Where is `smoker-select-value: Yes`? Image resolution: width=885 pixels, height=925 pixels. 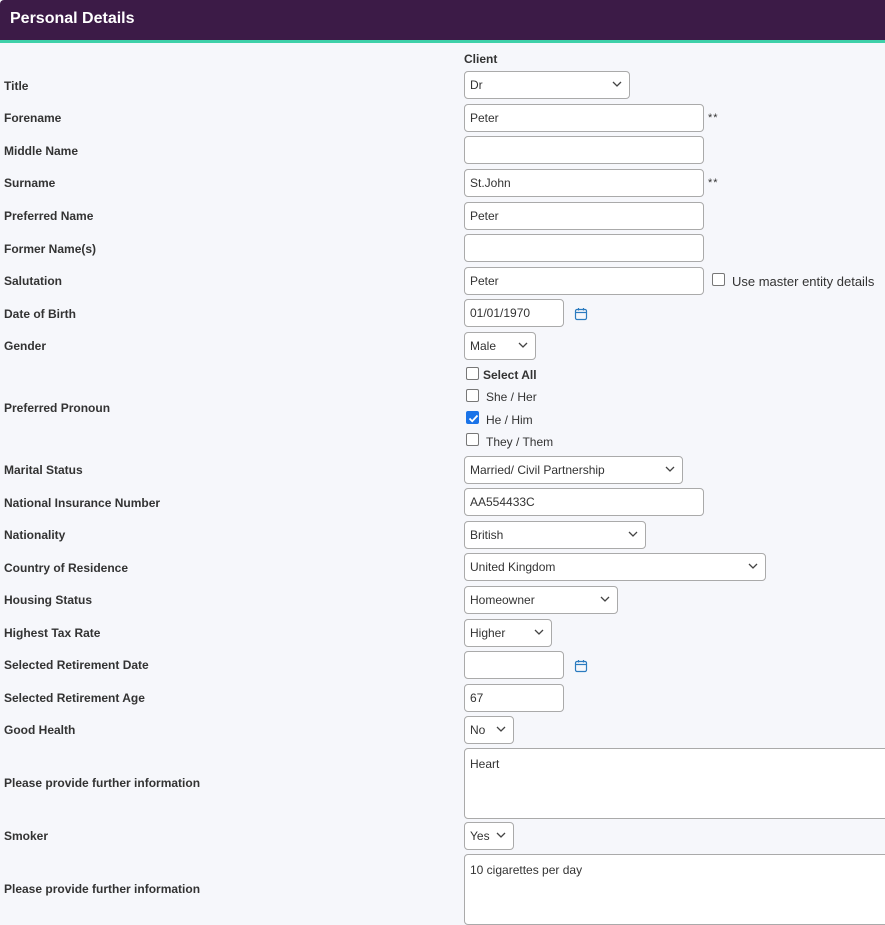 smoker-select-value: Yes is located at coordinates (480, 836).